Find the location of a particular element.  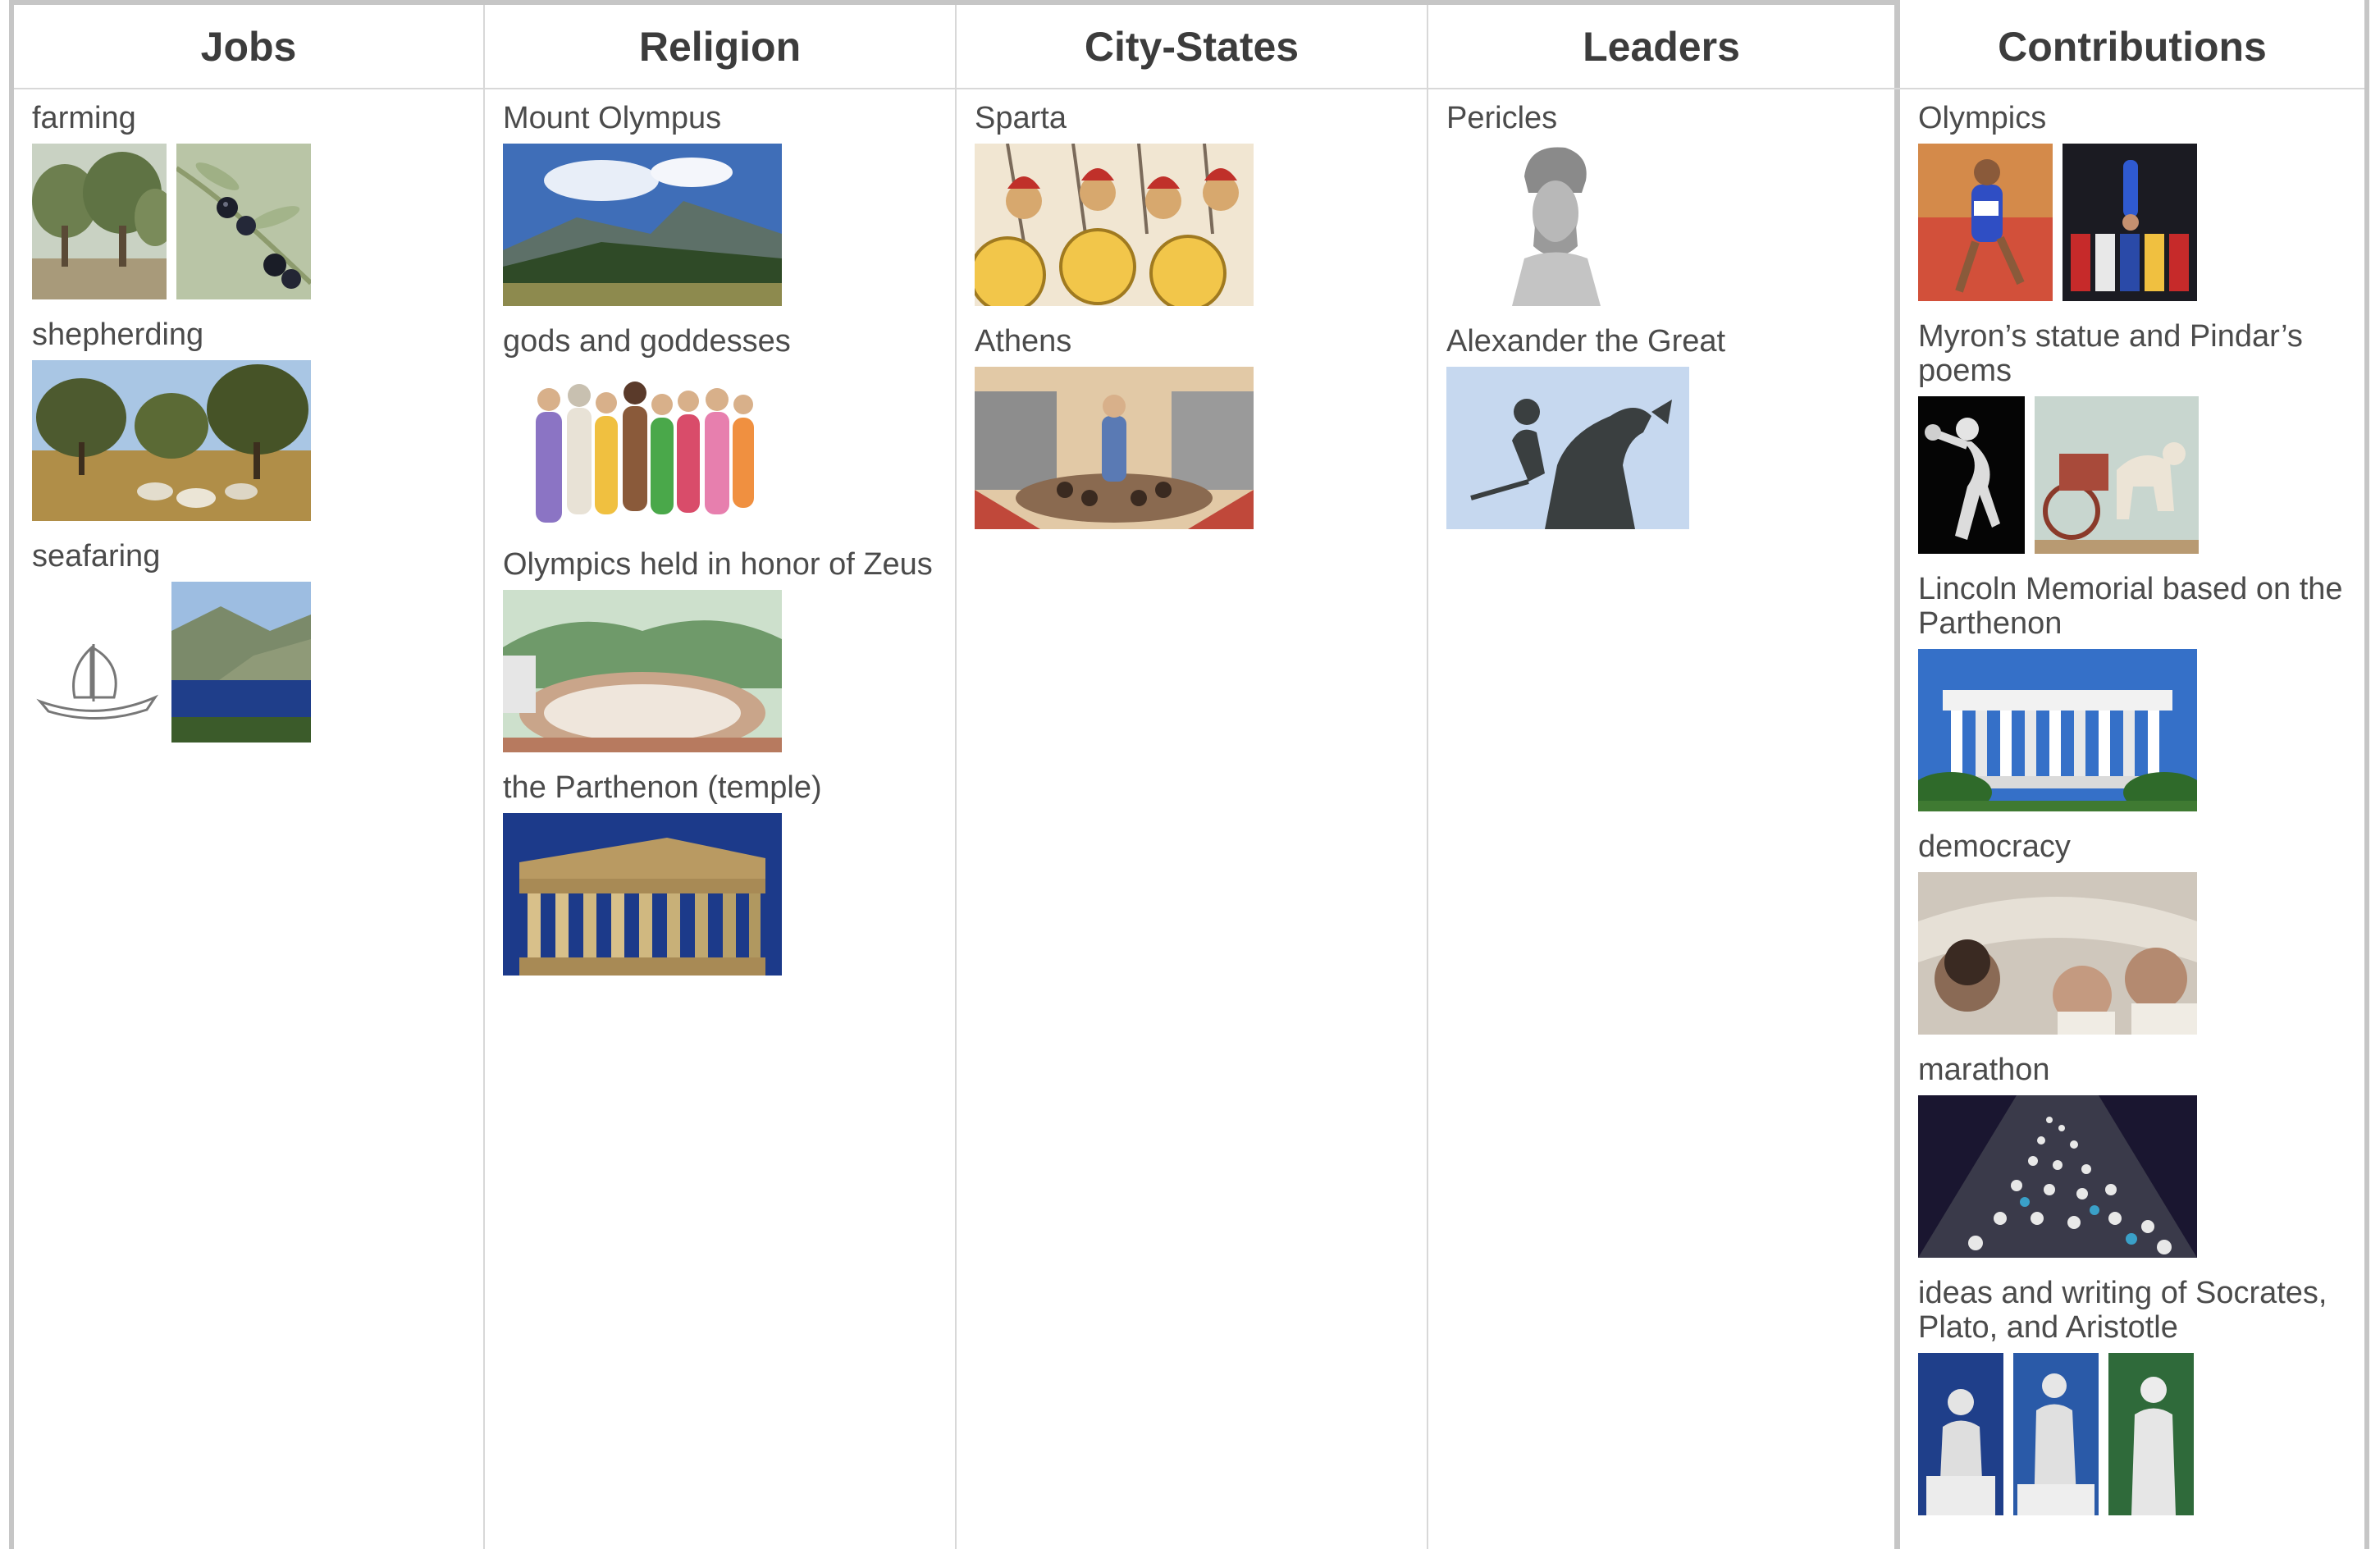

item-label: seafaring is located at coordinates (96, 556).